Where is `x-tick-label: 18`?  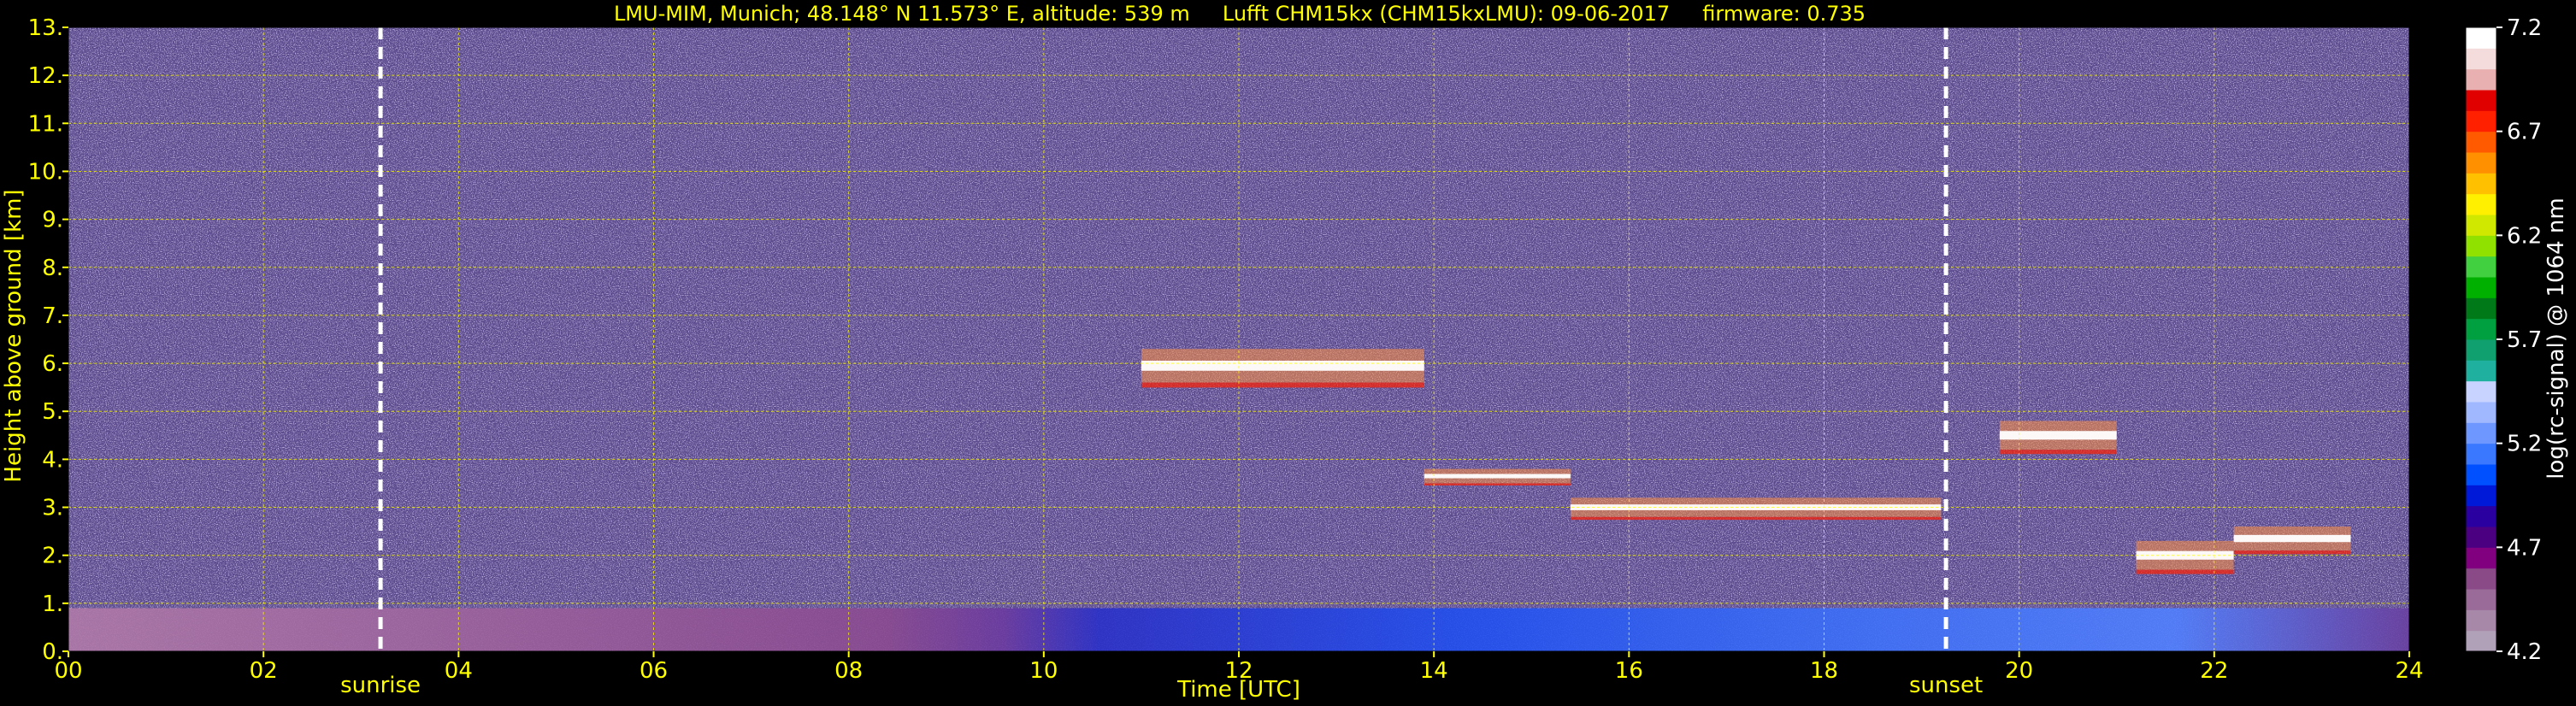
x-tick-label: 18 is located at coordinates (1824, 671).